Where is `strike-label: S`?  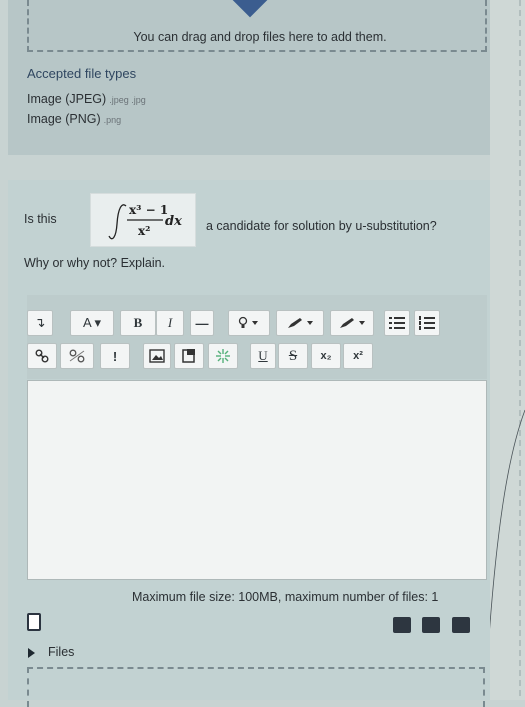 strike-label: S is located at coordinates (293, 355).